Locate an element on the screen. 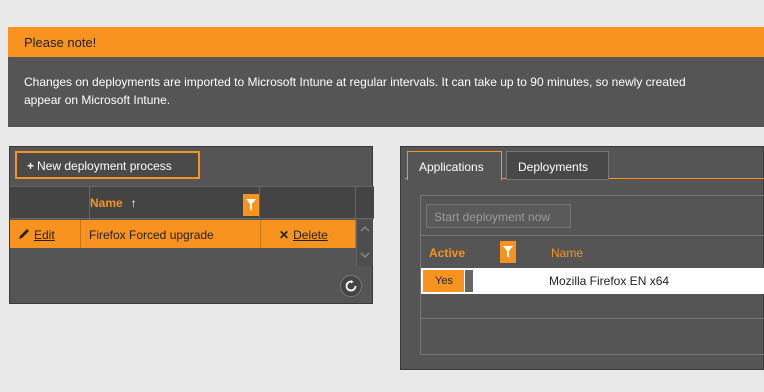 This screenshot has height=392, width=764. name-filter-button is located at coordinates (251, 205).